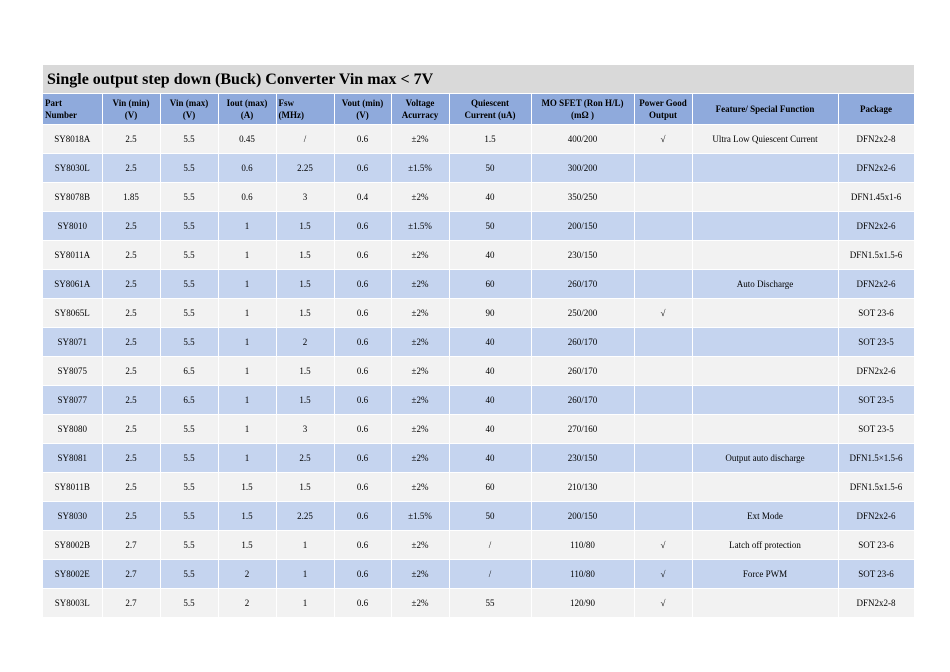 This screenshot has width=950, height=672. I want to click on cell-part-number: SY8010, so click(73, 226).